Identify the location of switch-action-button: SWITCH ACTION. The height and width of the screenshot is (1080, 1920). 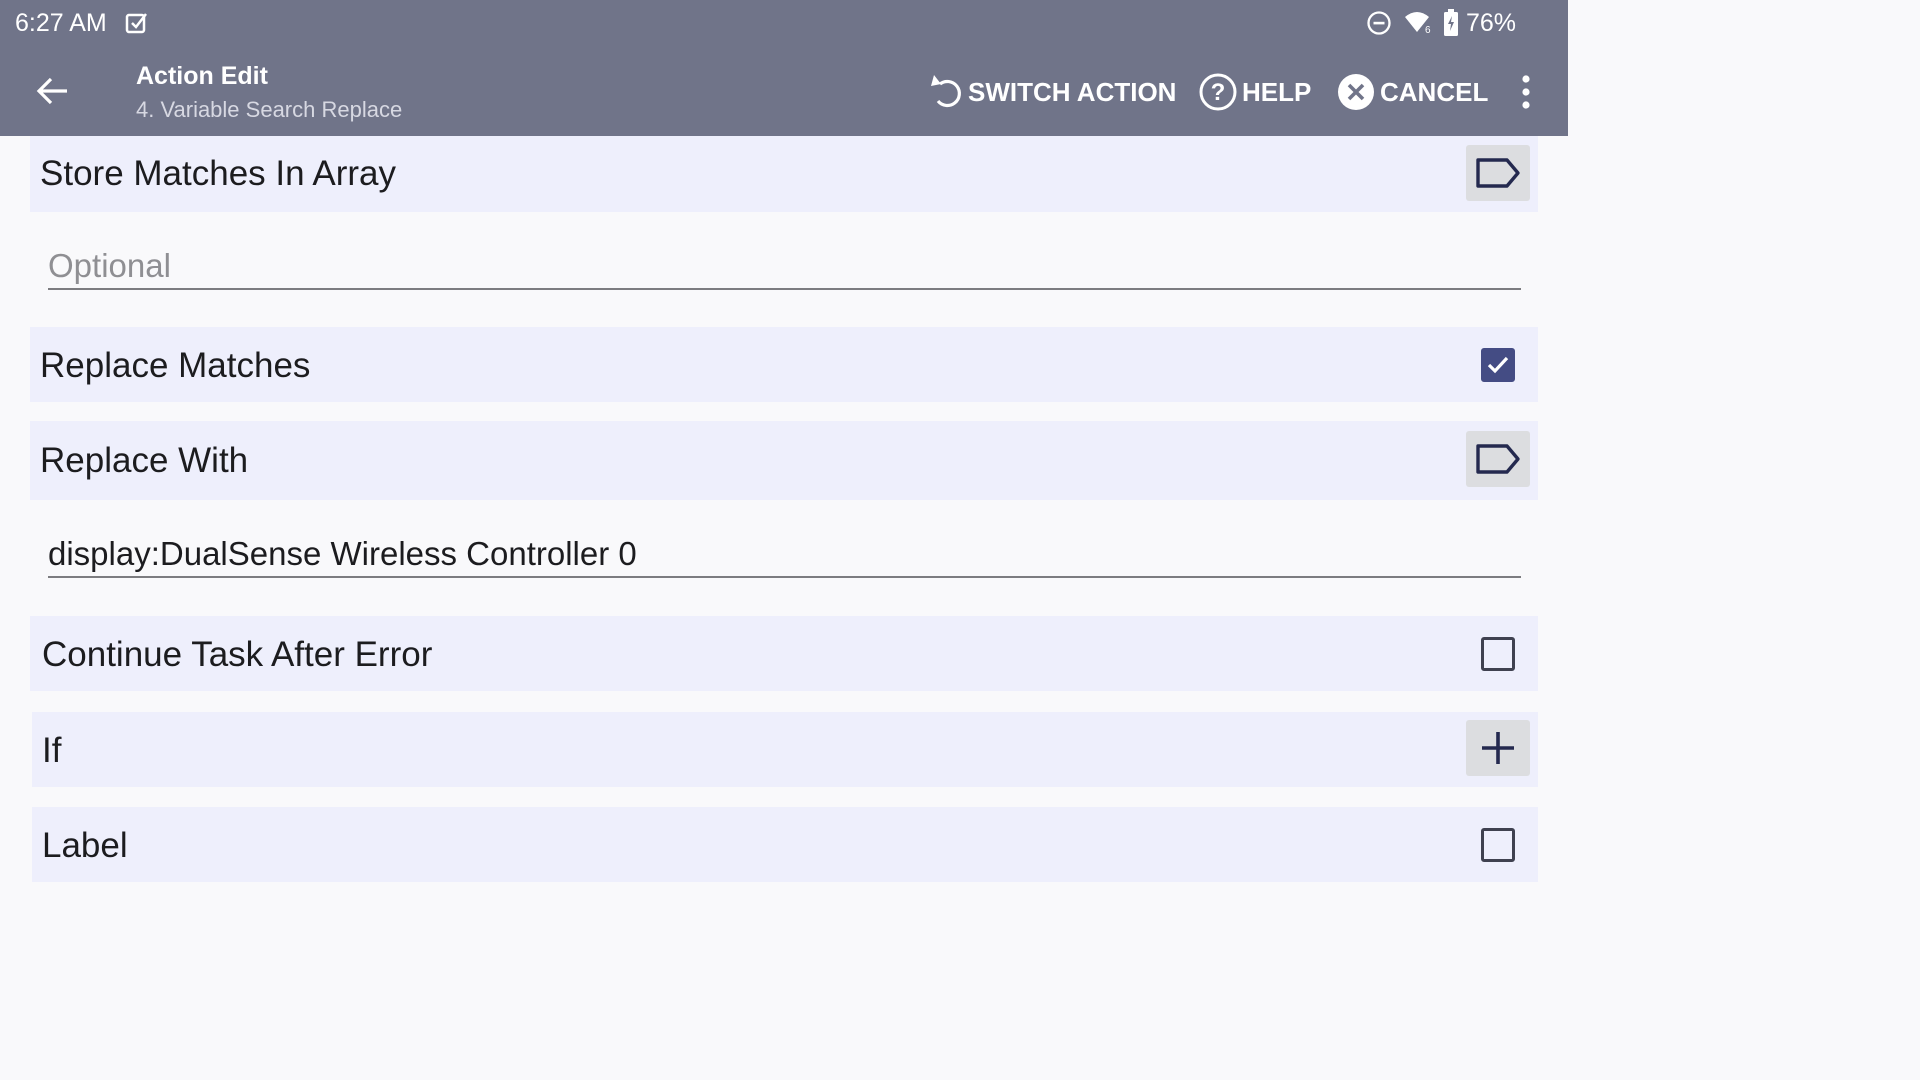
(1052, 92).